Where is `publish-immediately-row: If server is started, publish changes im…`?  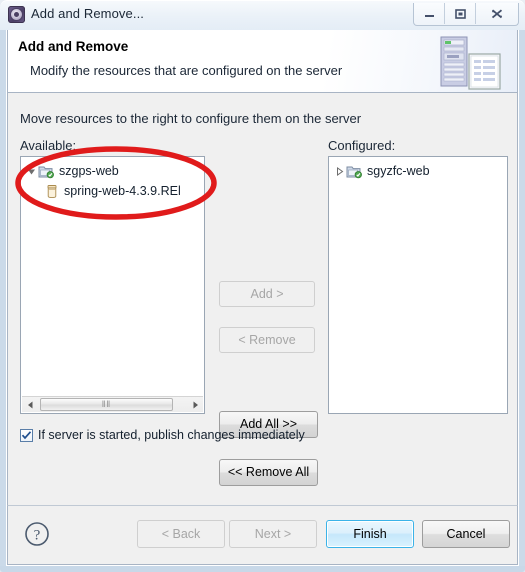 publish-immediately-row: If server is started, publish changes im… is located at coordinates (162, 435).